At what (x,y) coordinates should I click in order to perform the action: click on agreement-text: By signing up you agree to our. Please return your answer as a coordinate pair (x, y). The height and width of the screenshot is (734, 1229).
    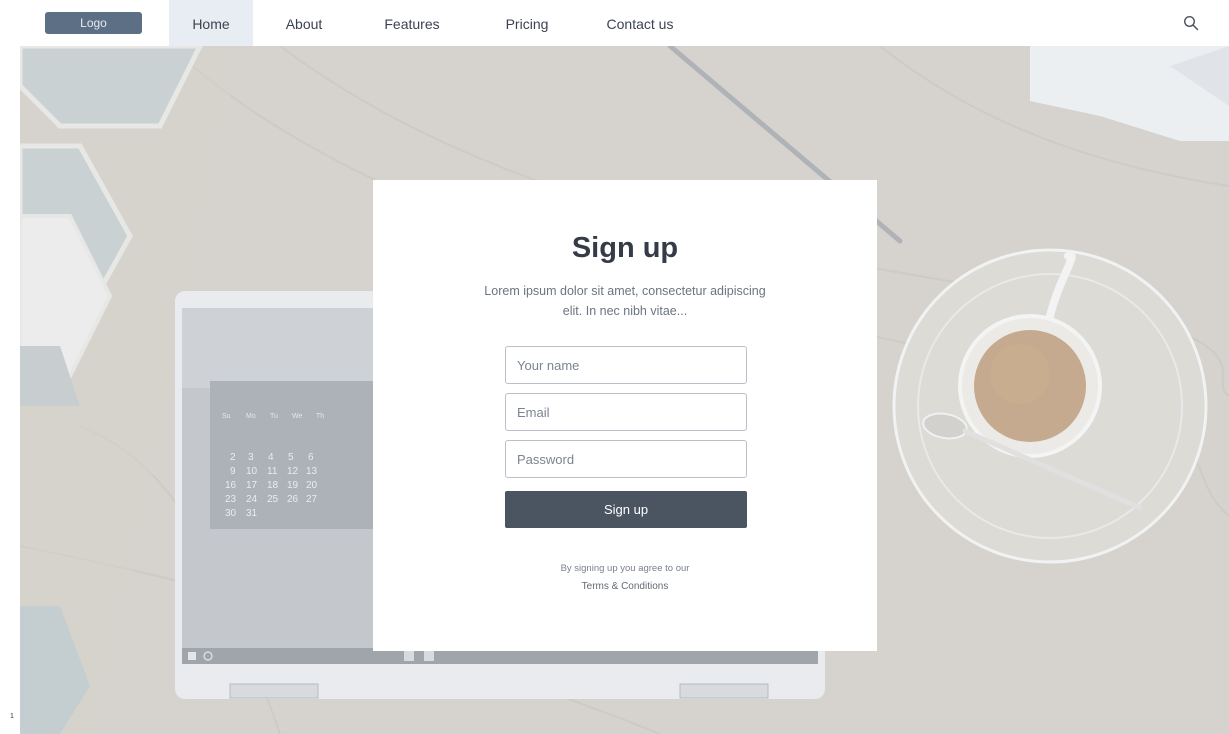
    Looking at the image, I should click on (625, 568).